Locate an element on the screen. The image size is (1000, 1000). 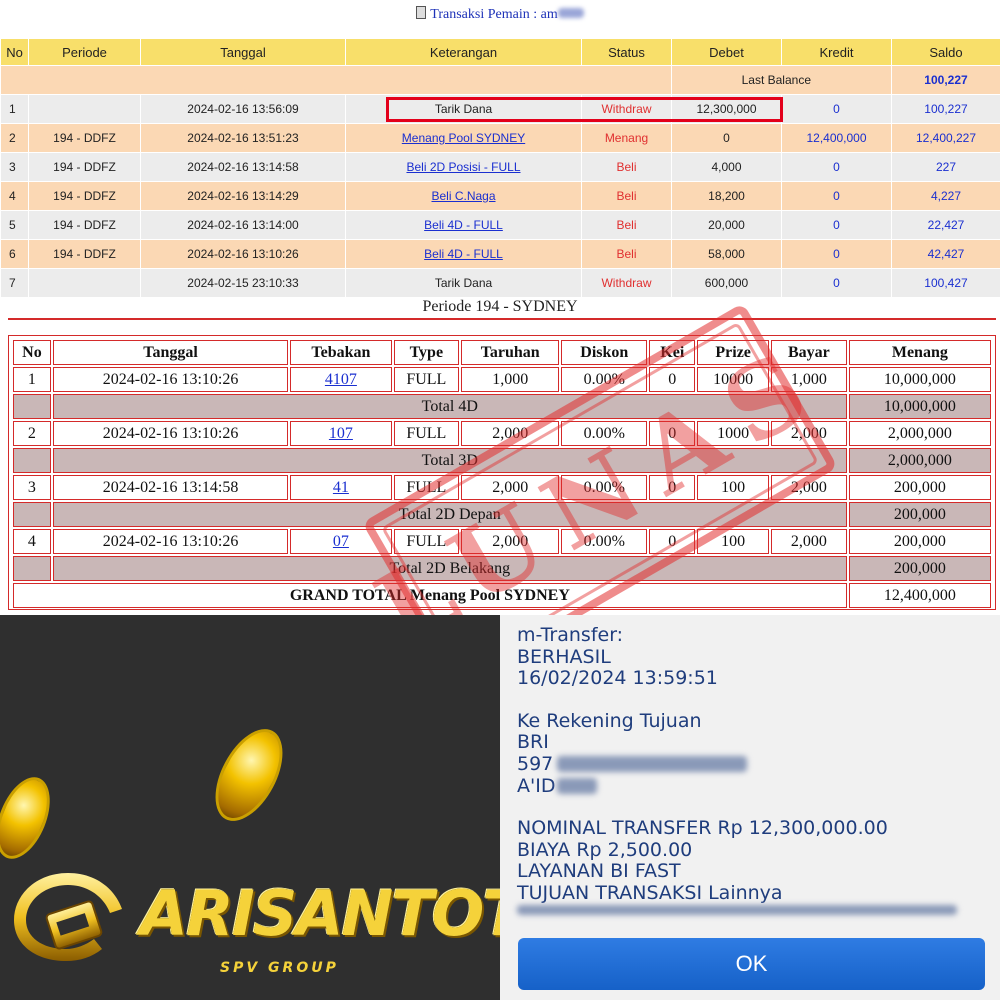
keterangan-link: Beli C.Naga is located at coordinates (463, 196).